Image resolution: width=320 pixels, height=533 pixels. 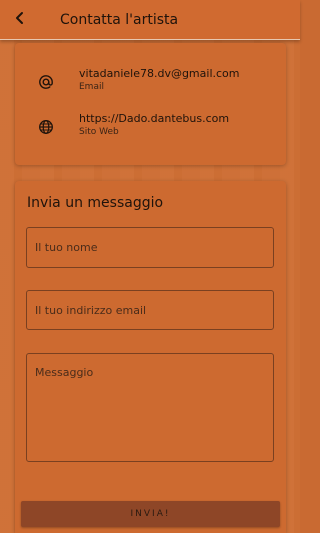 I want to click on website-label: Sito Web, so click(x=99, y=132).